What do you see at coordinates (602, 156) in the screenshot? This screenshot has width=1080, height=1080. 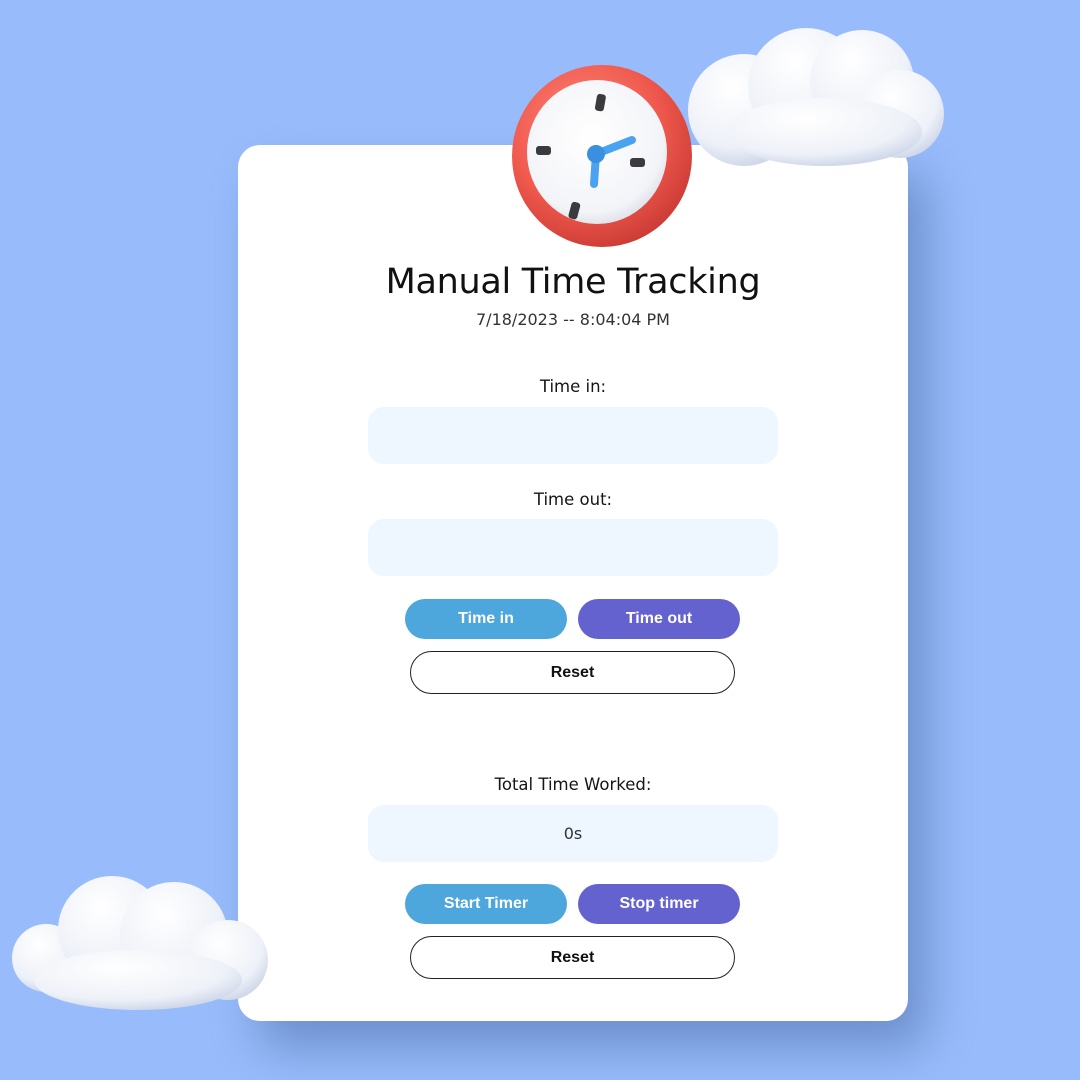 I see `alarm-clock-icon` at bounding box center [602, 156].